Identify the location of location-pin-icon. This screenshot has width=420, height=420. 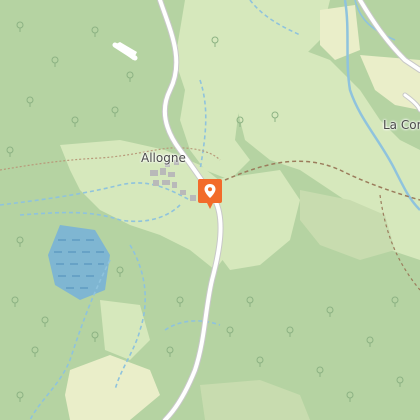
(210, 194).